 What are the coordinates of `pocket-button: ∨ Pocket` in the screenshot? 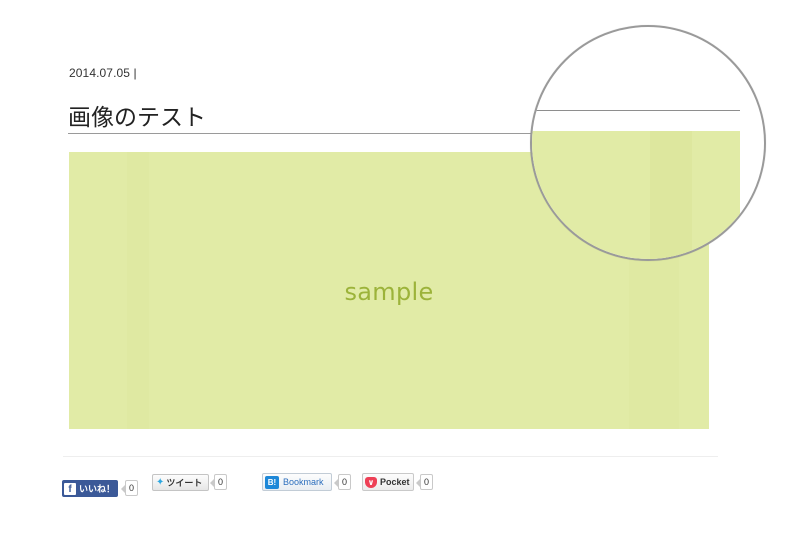 It's located at (388, 482).